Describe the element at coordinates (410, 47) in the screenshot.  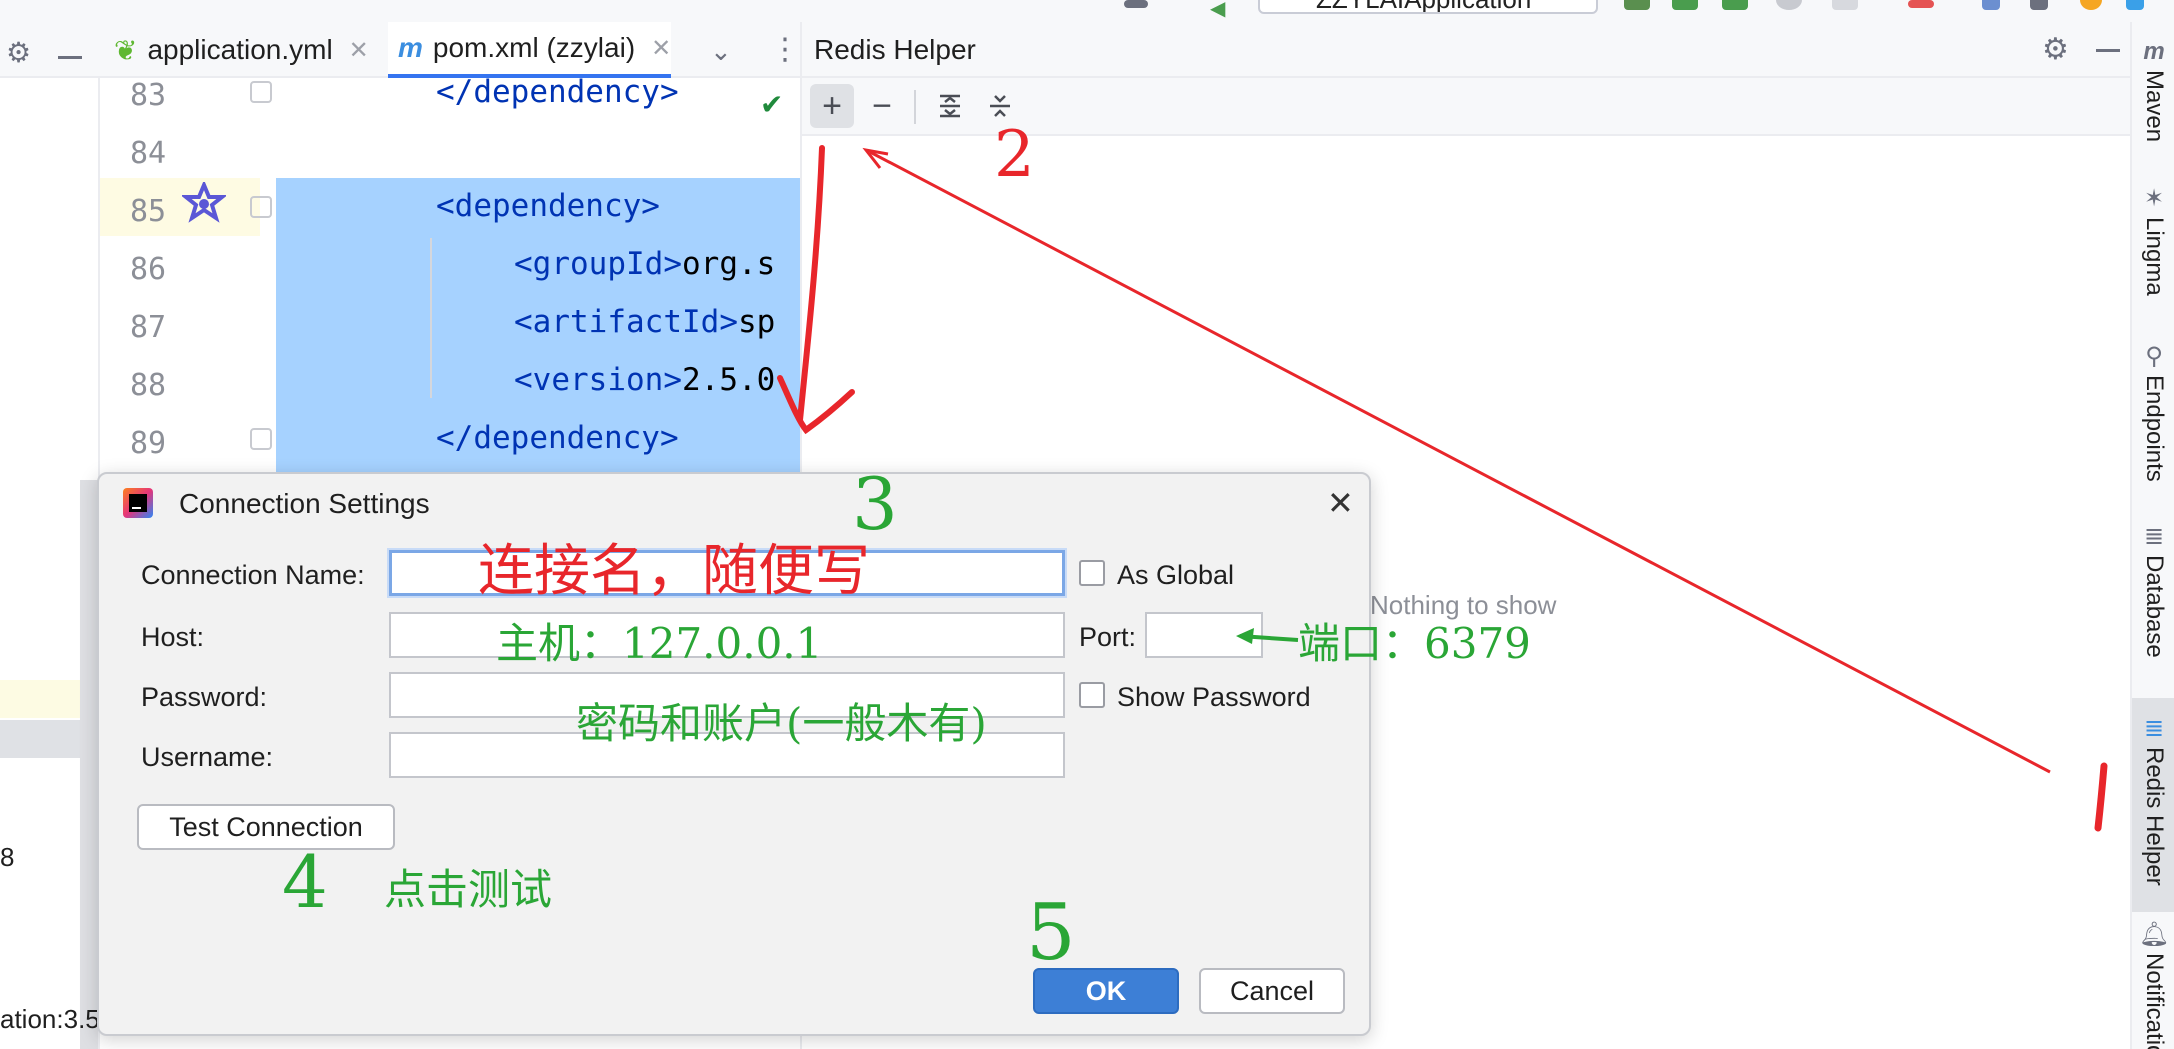
I see `maven-m-icon: m` at that location.